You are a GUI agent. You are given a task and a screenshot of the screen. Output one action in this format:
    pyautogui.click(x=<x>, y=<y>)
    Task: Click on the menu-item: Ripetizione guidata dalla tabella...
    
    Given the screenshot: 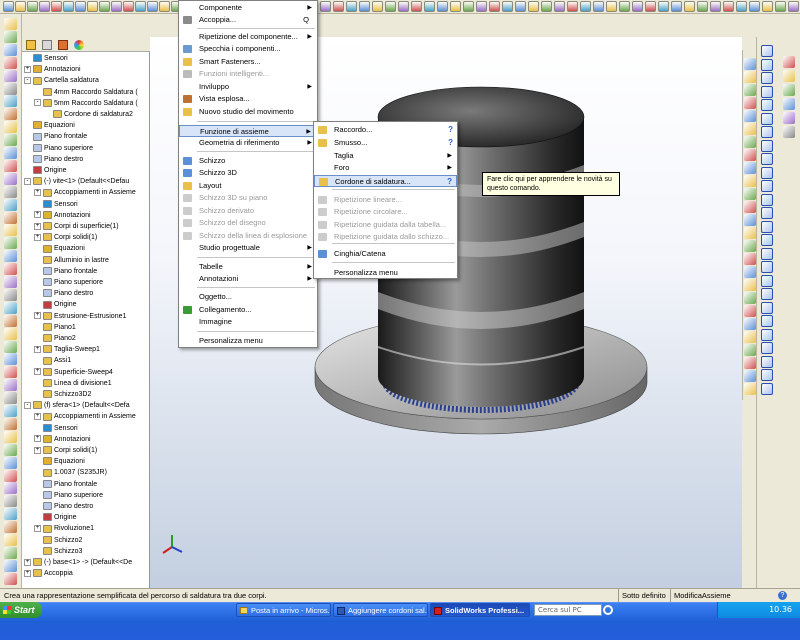 What is the action you would take?
    pyautogui.click(x=385, y=225)
    